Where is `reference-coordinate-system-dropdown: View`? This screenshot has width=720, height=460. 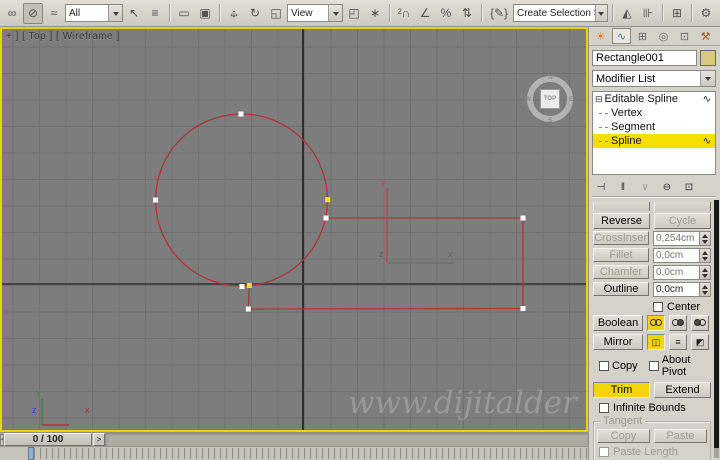
reference-coordinate-system-dropdown: View is located at coordinates (315, 13).